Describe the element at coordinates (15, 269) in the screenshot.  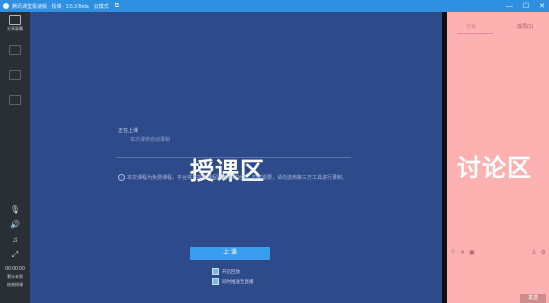
I see `class-timer: 00:00:00` at that location.